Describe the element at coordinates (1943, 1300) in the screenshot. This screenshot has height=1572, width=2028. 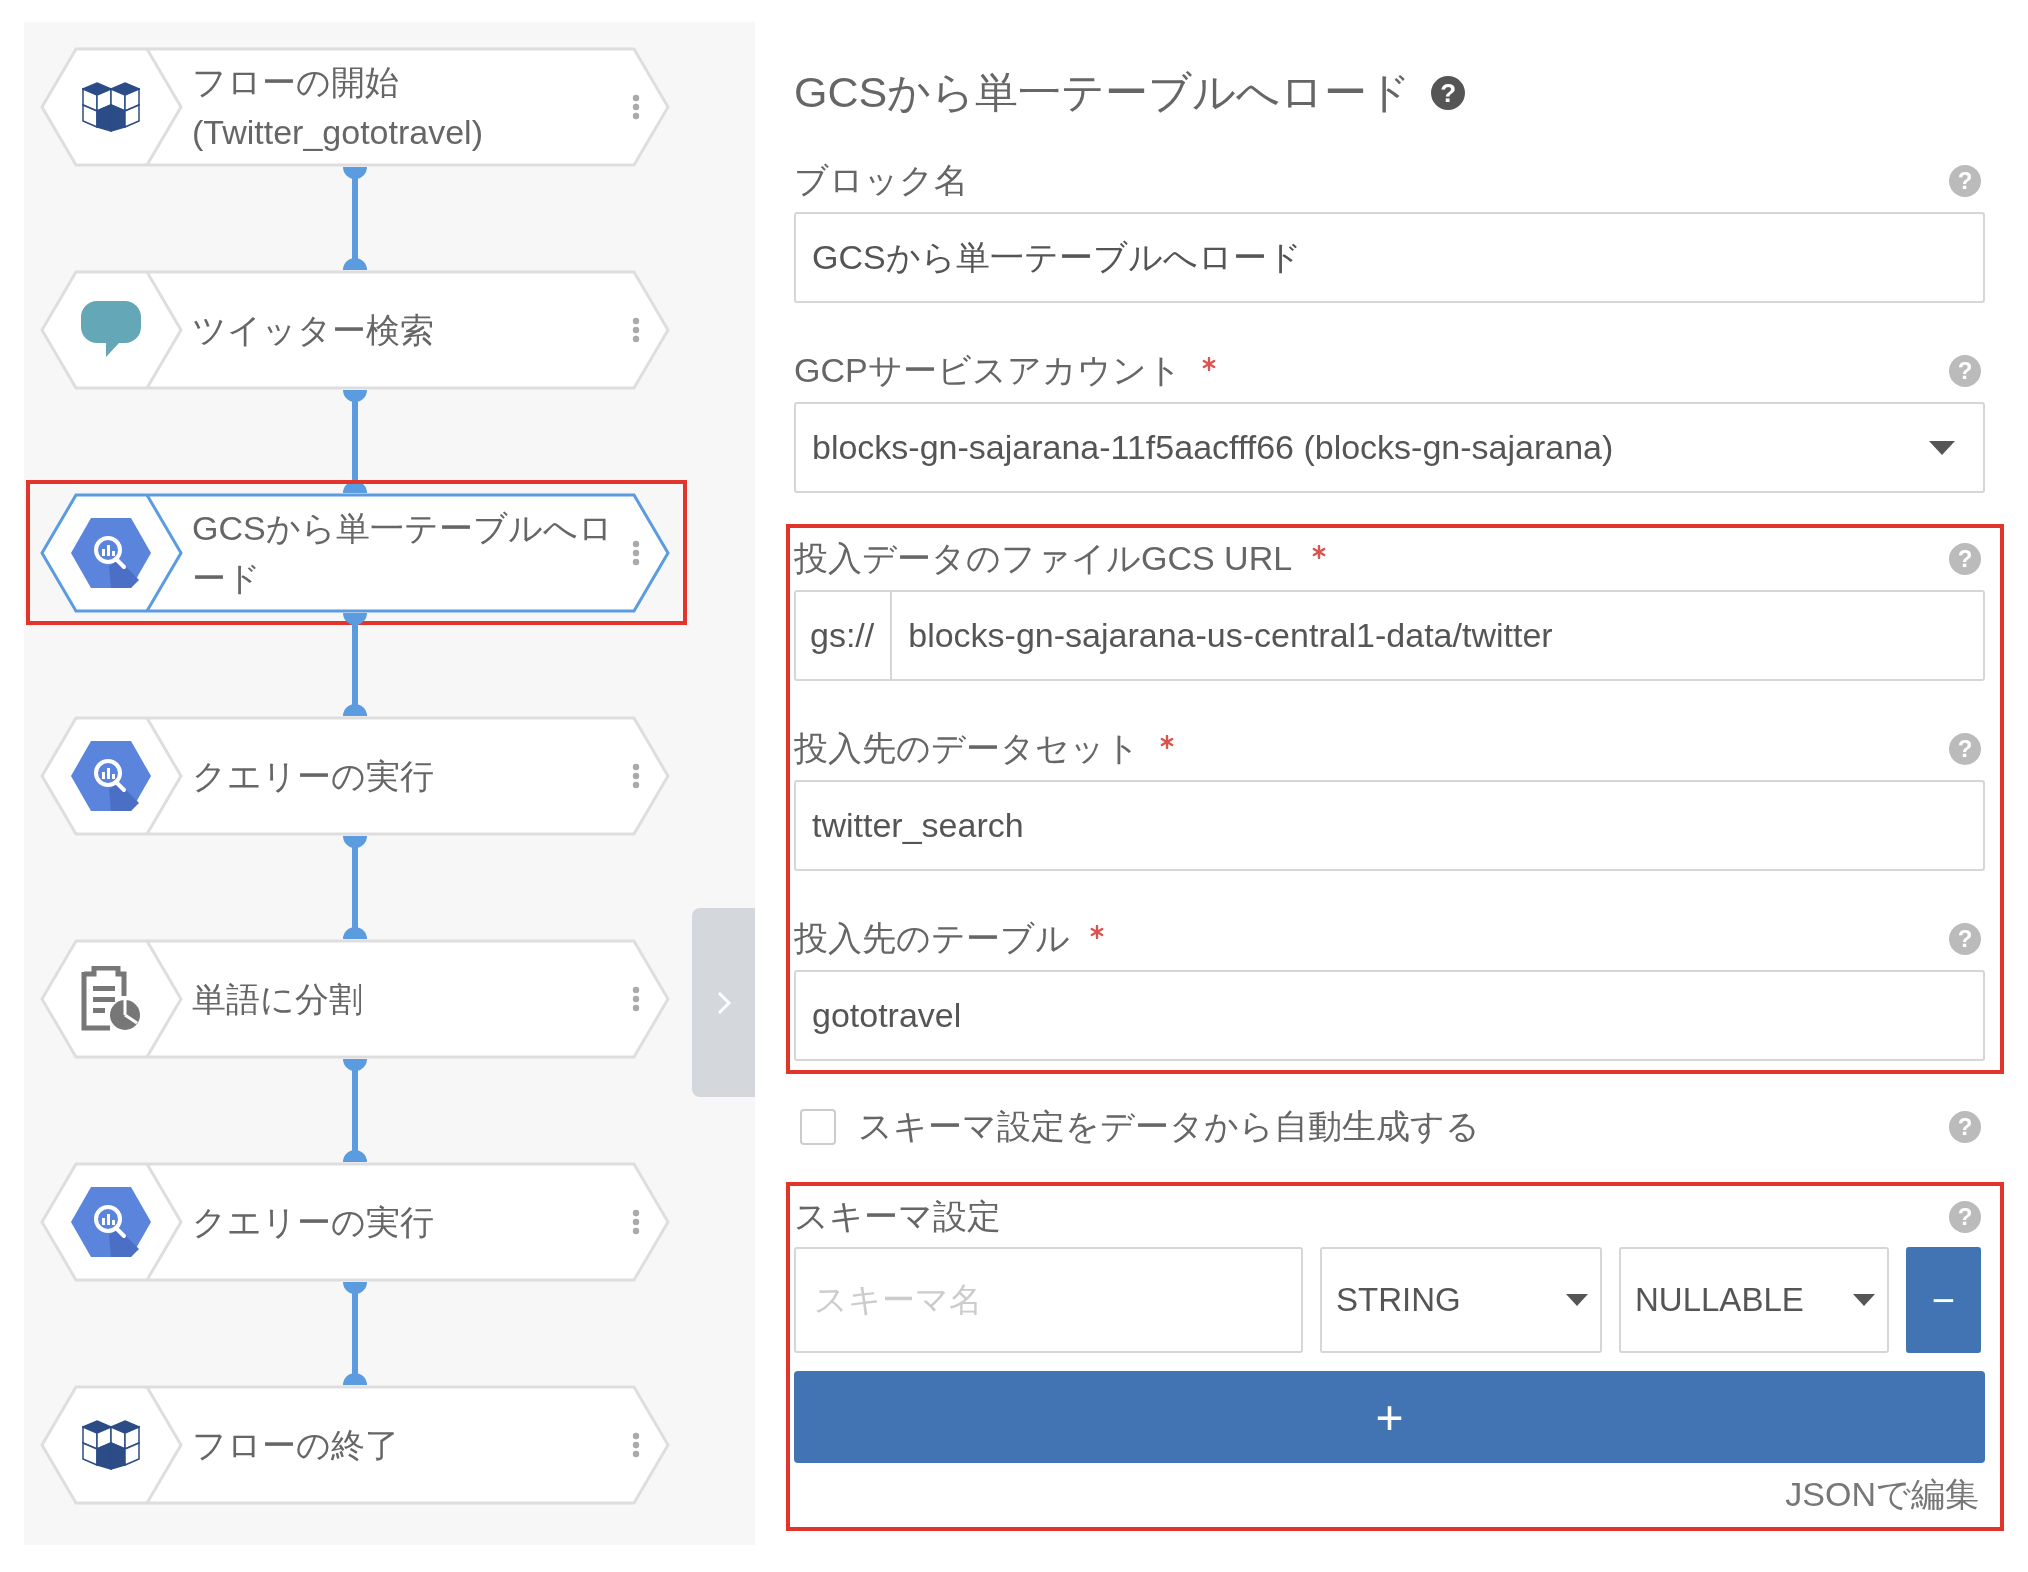
I see `remove-button: −` at that location.